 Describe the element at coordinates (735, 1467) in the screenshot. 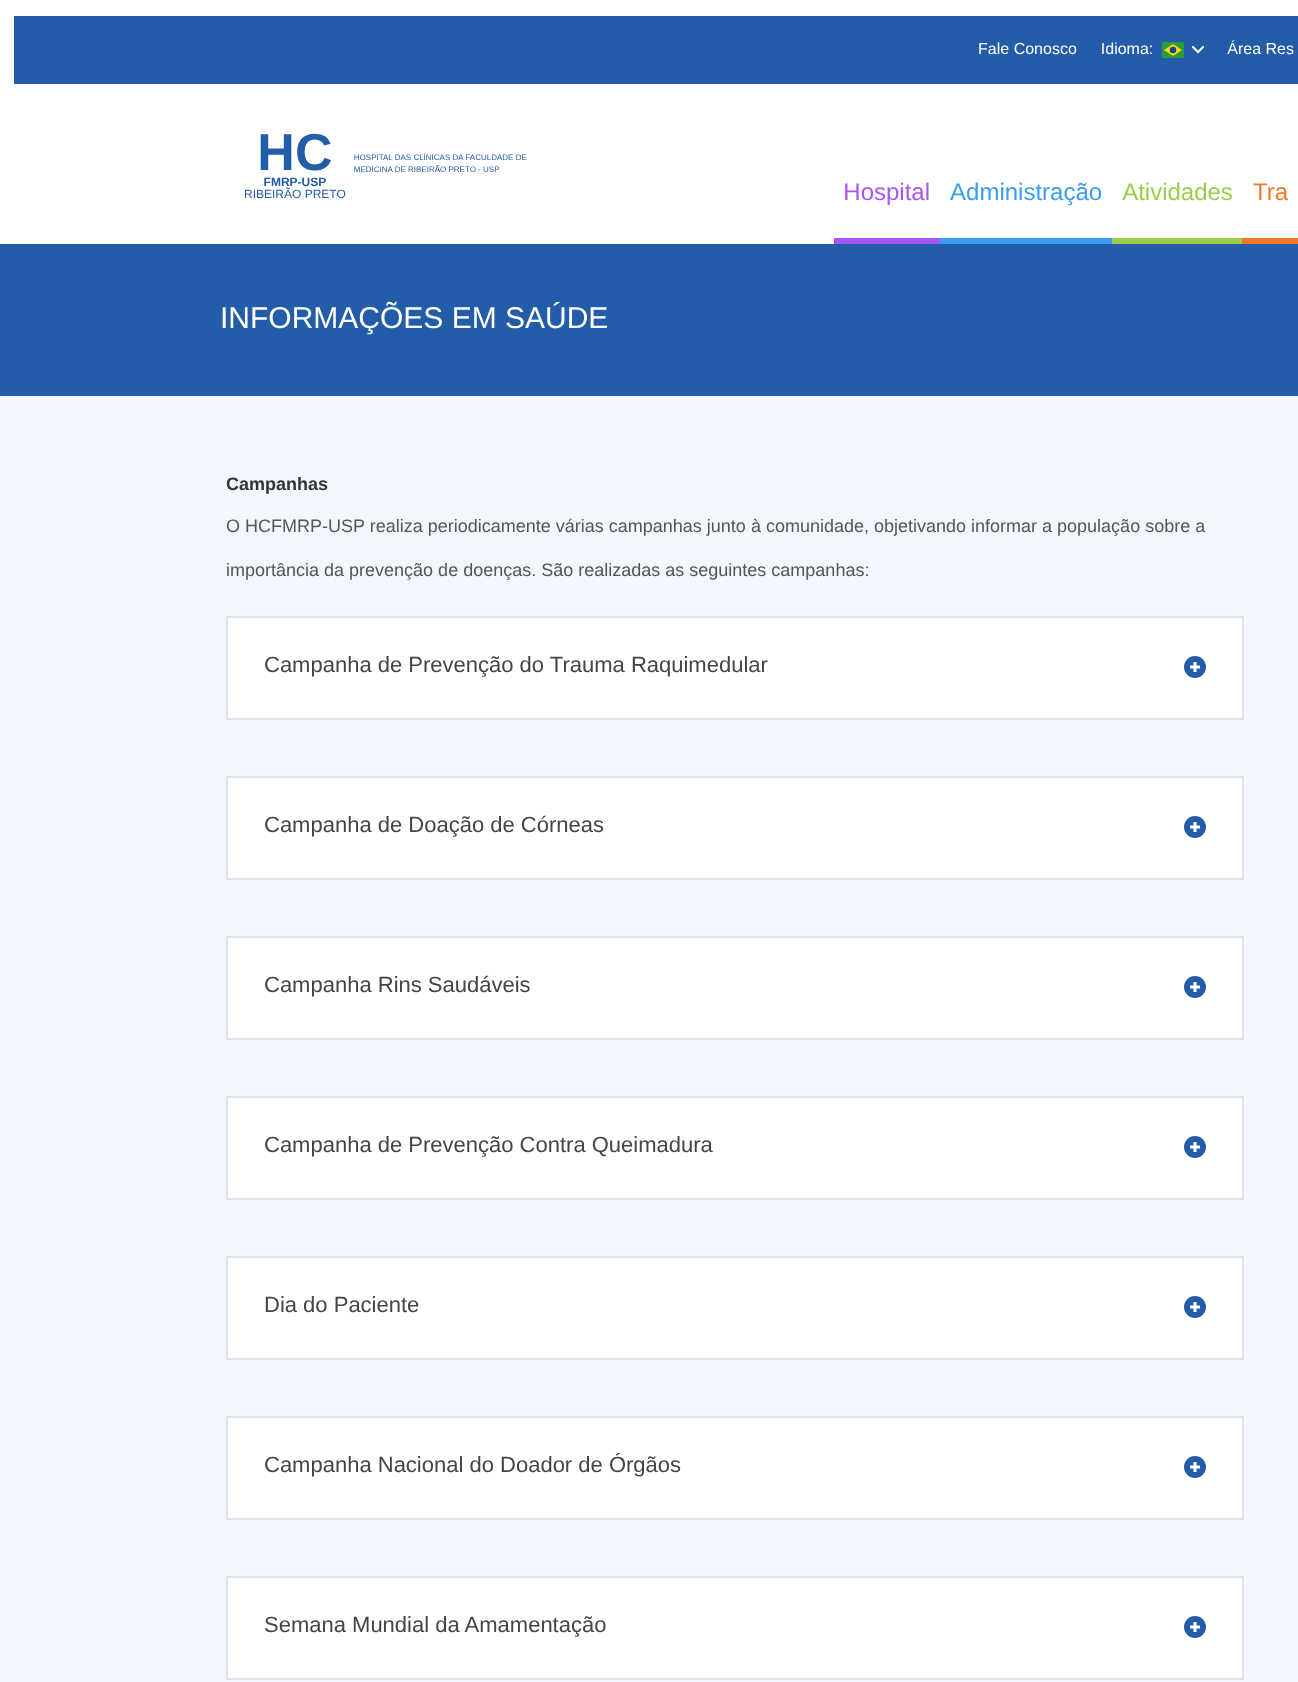

I see `accordion-item: Campanha Nacional do Doador de Órgãos` at that location.